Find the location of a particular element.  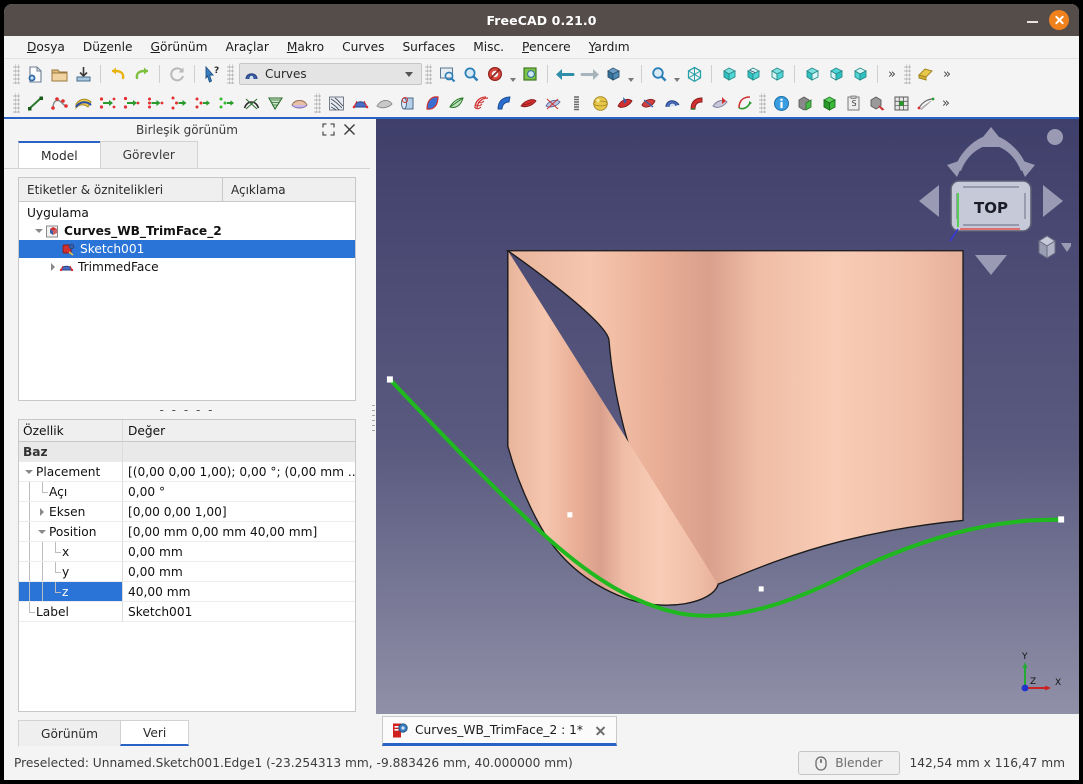

save-document-icon is located at coordinates (83, 74).